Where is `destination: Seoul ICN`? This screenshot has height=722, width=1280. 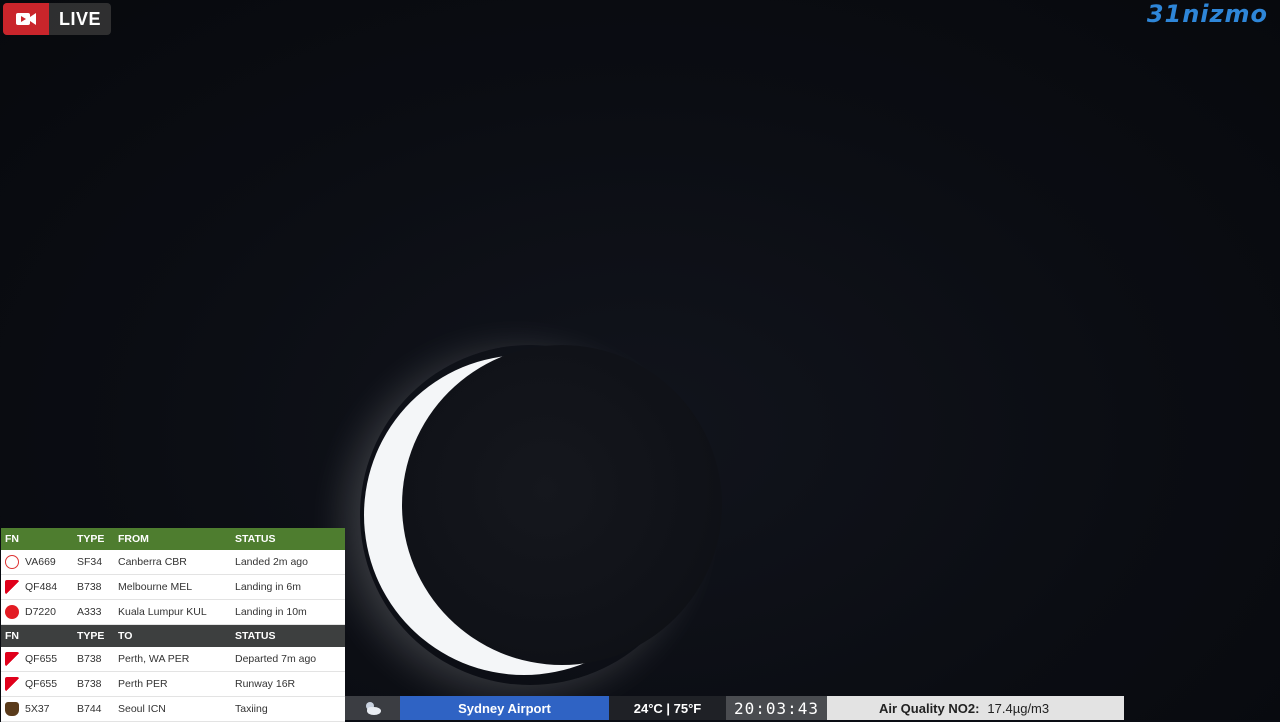
destination: Seoul ICN is located at coordinates (142, 709).